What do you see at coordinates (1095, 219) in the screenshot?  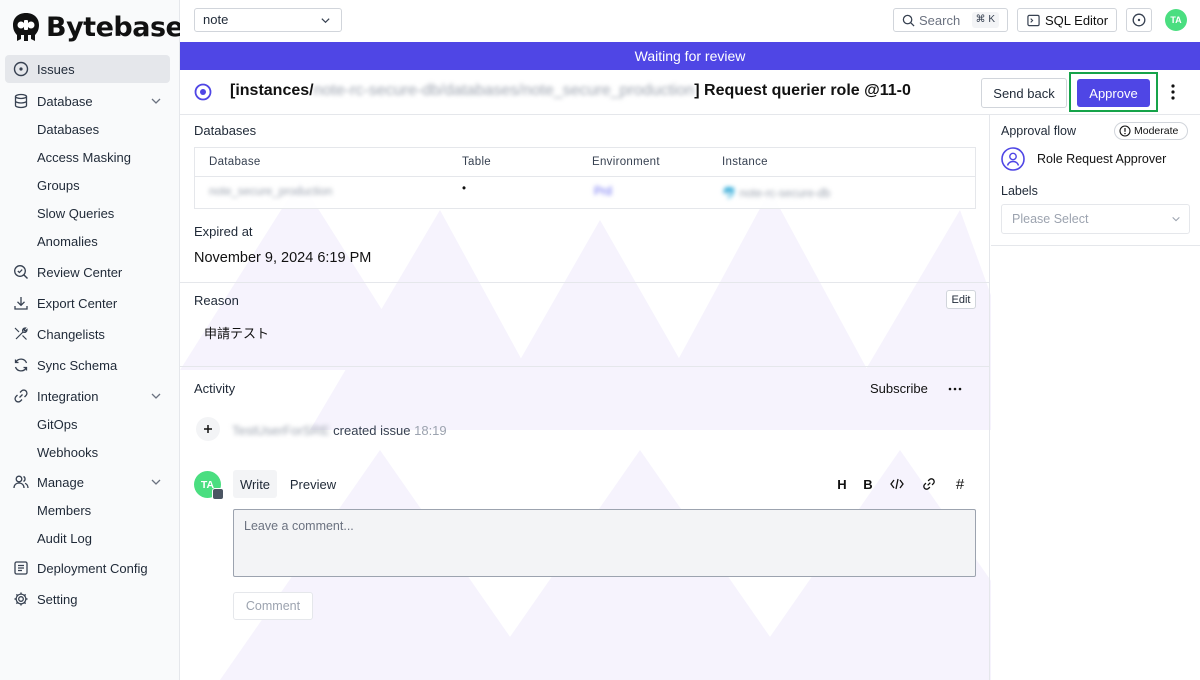 I see `labels-select: Please Select` at bounding box center [1095, 219].